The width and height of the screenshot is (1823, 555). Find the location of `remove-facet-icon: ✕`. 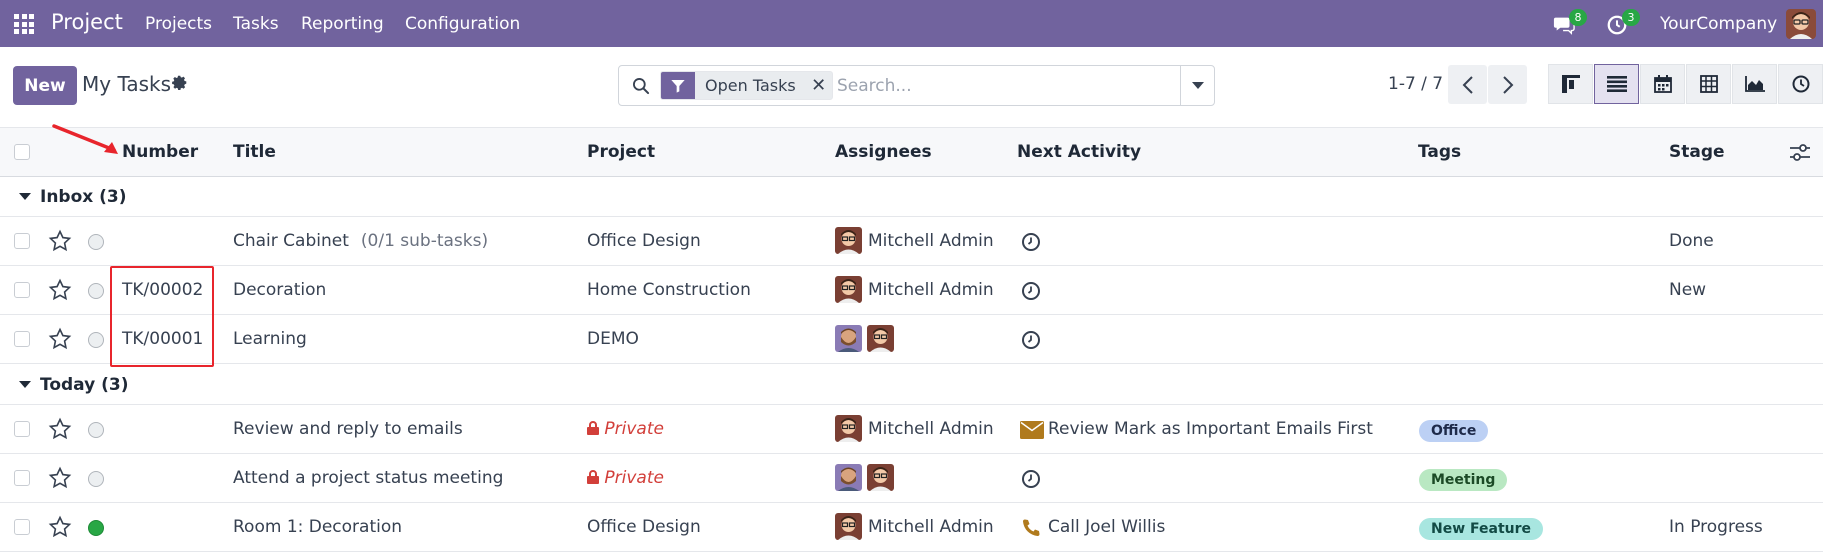

remove-facet-icon: ✕ is located at coordinates (819, 85).